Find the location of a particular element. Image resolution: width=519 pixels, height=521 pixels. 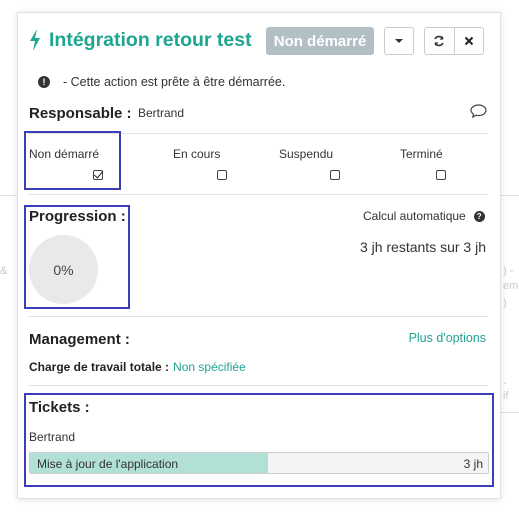

remaining-workload: 3 jh restants sur 3 jh is located at coordinates (422, 247).